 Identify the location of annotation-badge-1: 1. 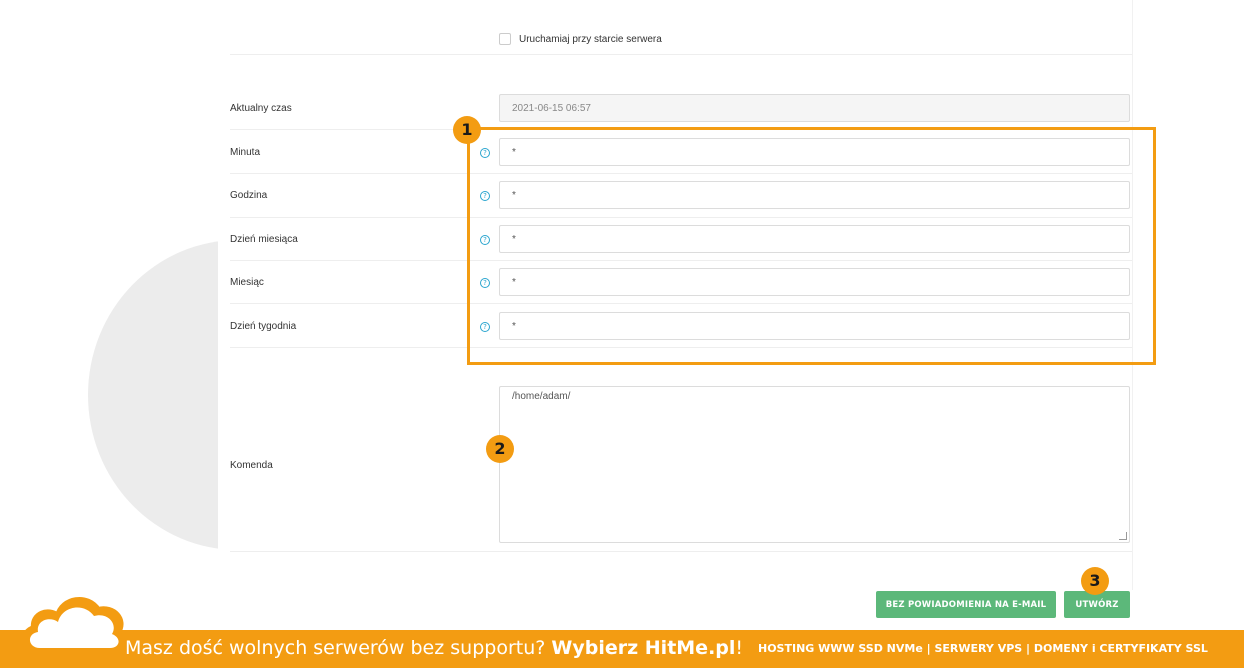
(467, 130).